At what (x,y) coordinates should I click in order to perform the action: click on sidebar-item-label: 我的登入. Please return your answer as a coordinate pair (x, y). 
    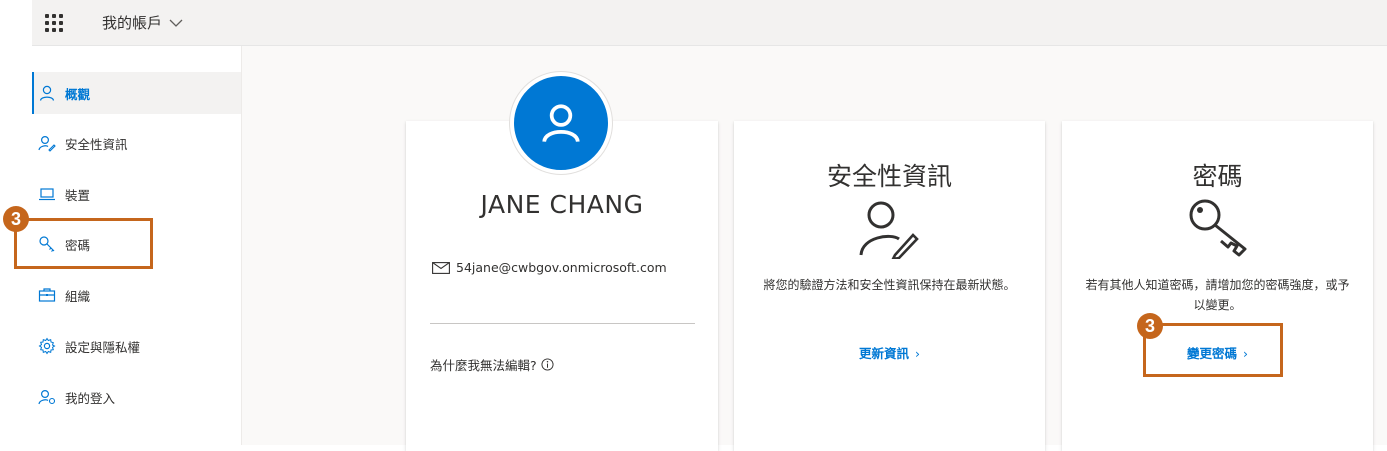
    Looking at the image, I should click on (90, 398).